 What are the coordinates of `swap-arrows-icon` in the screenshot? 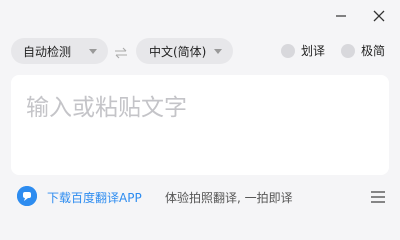 It's located at (121, 53).